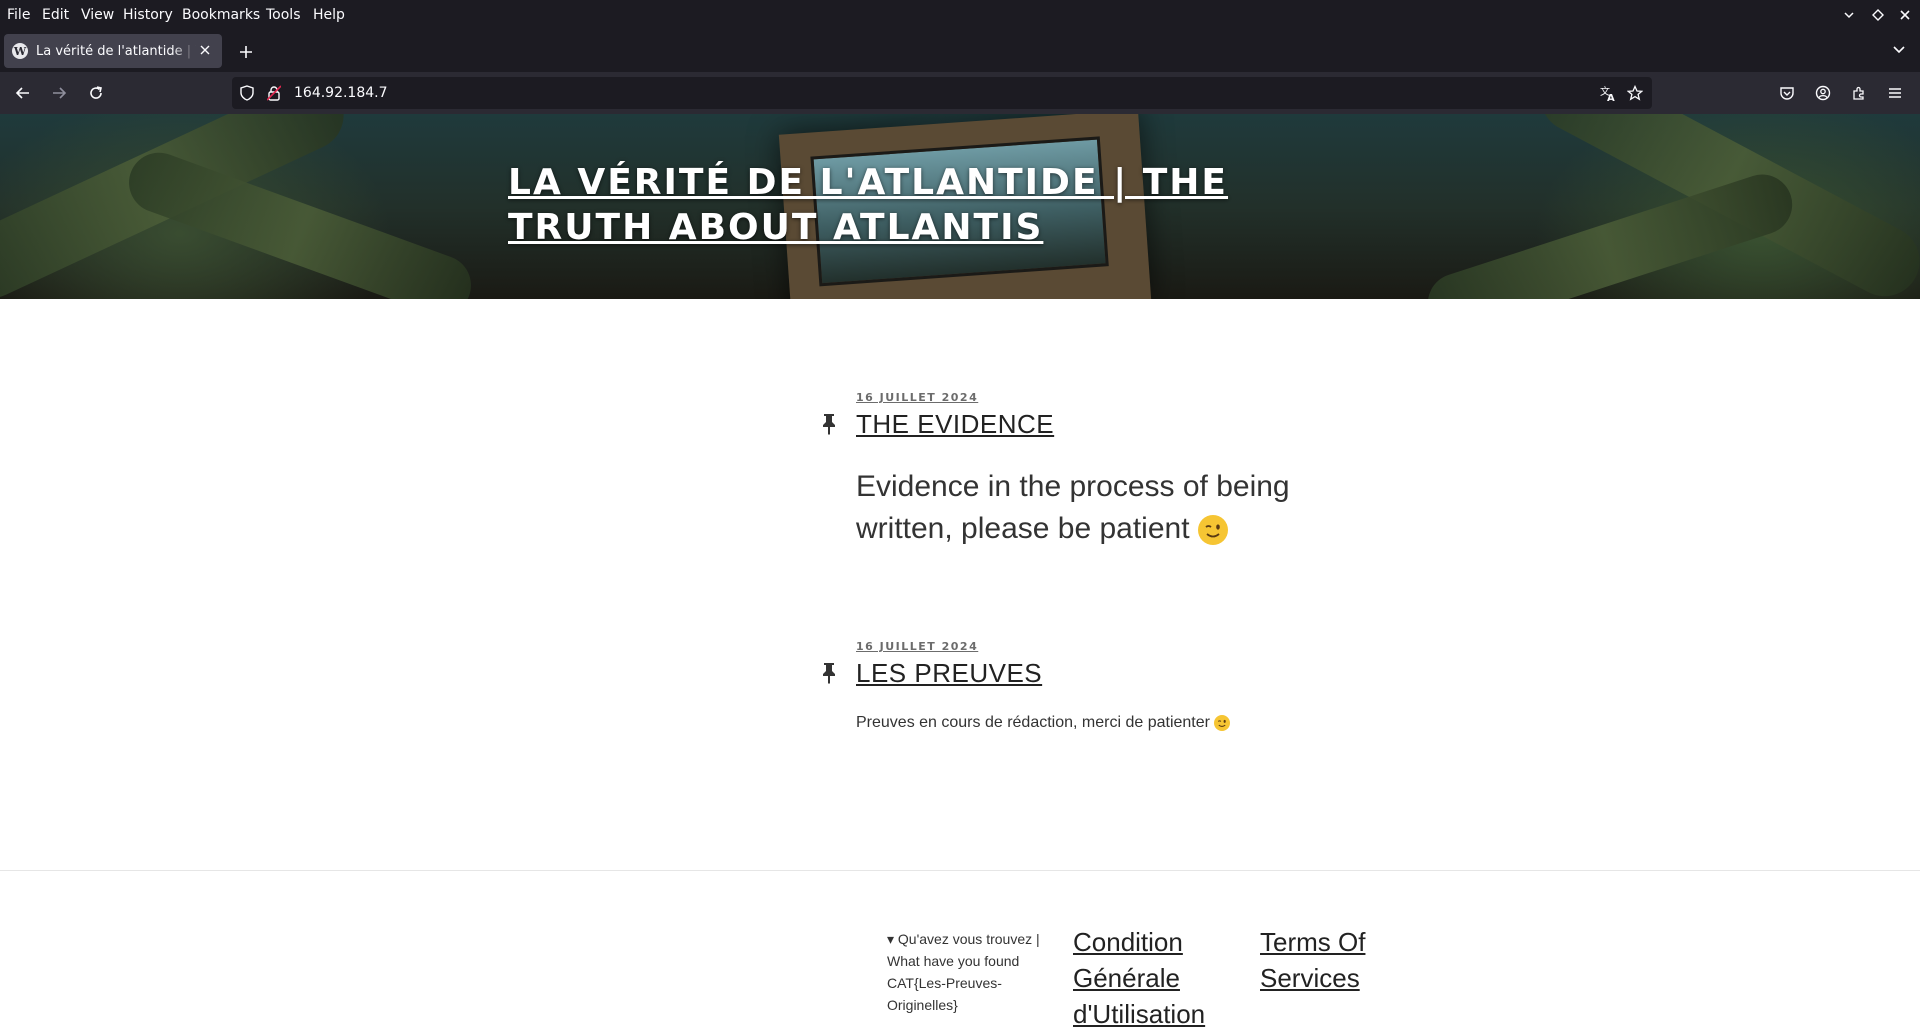 This screenshot has width=1920, height=1032. Describe the element at coordinates (148, 15) in the screenshot. I see `menu-history: History` at that location.